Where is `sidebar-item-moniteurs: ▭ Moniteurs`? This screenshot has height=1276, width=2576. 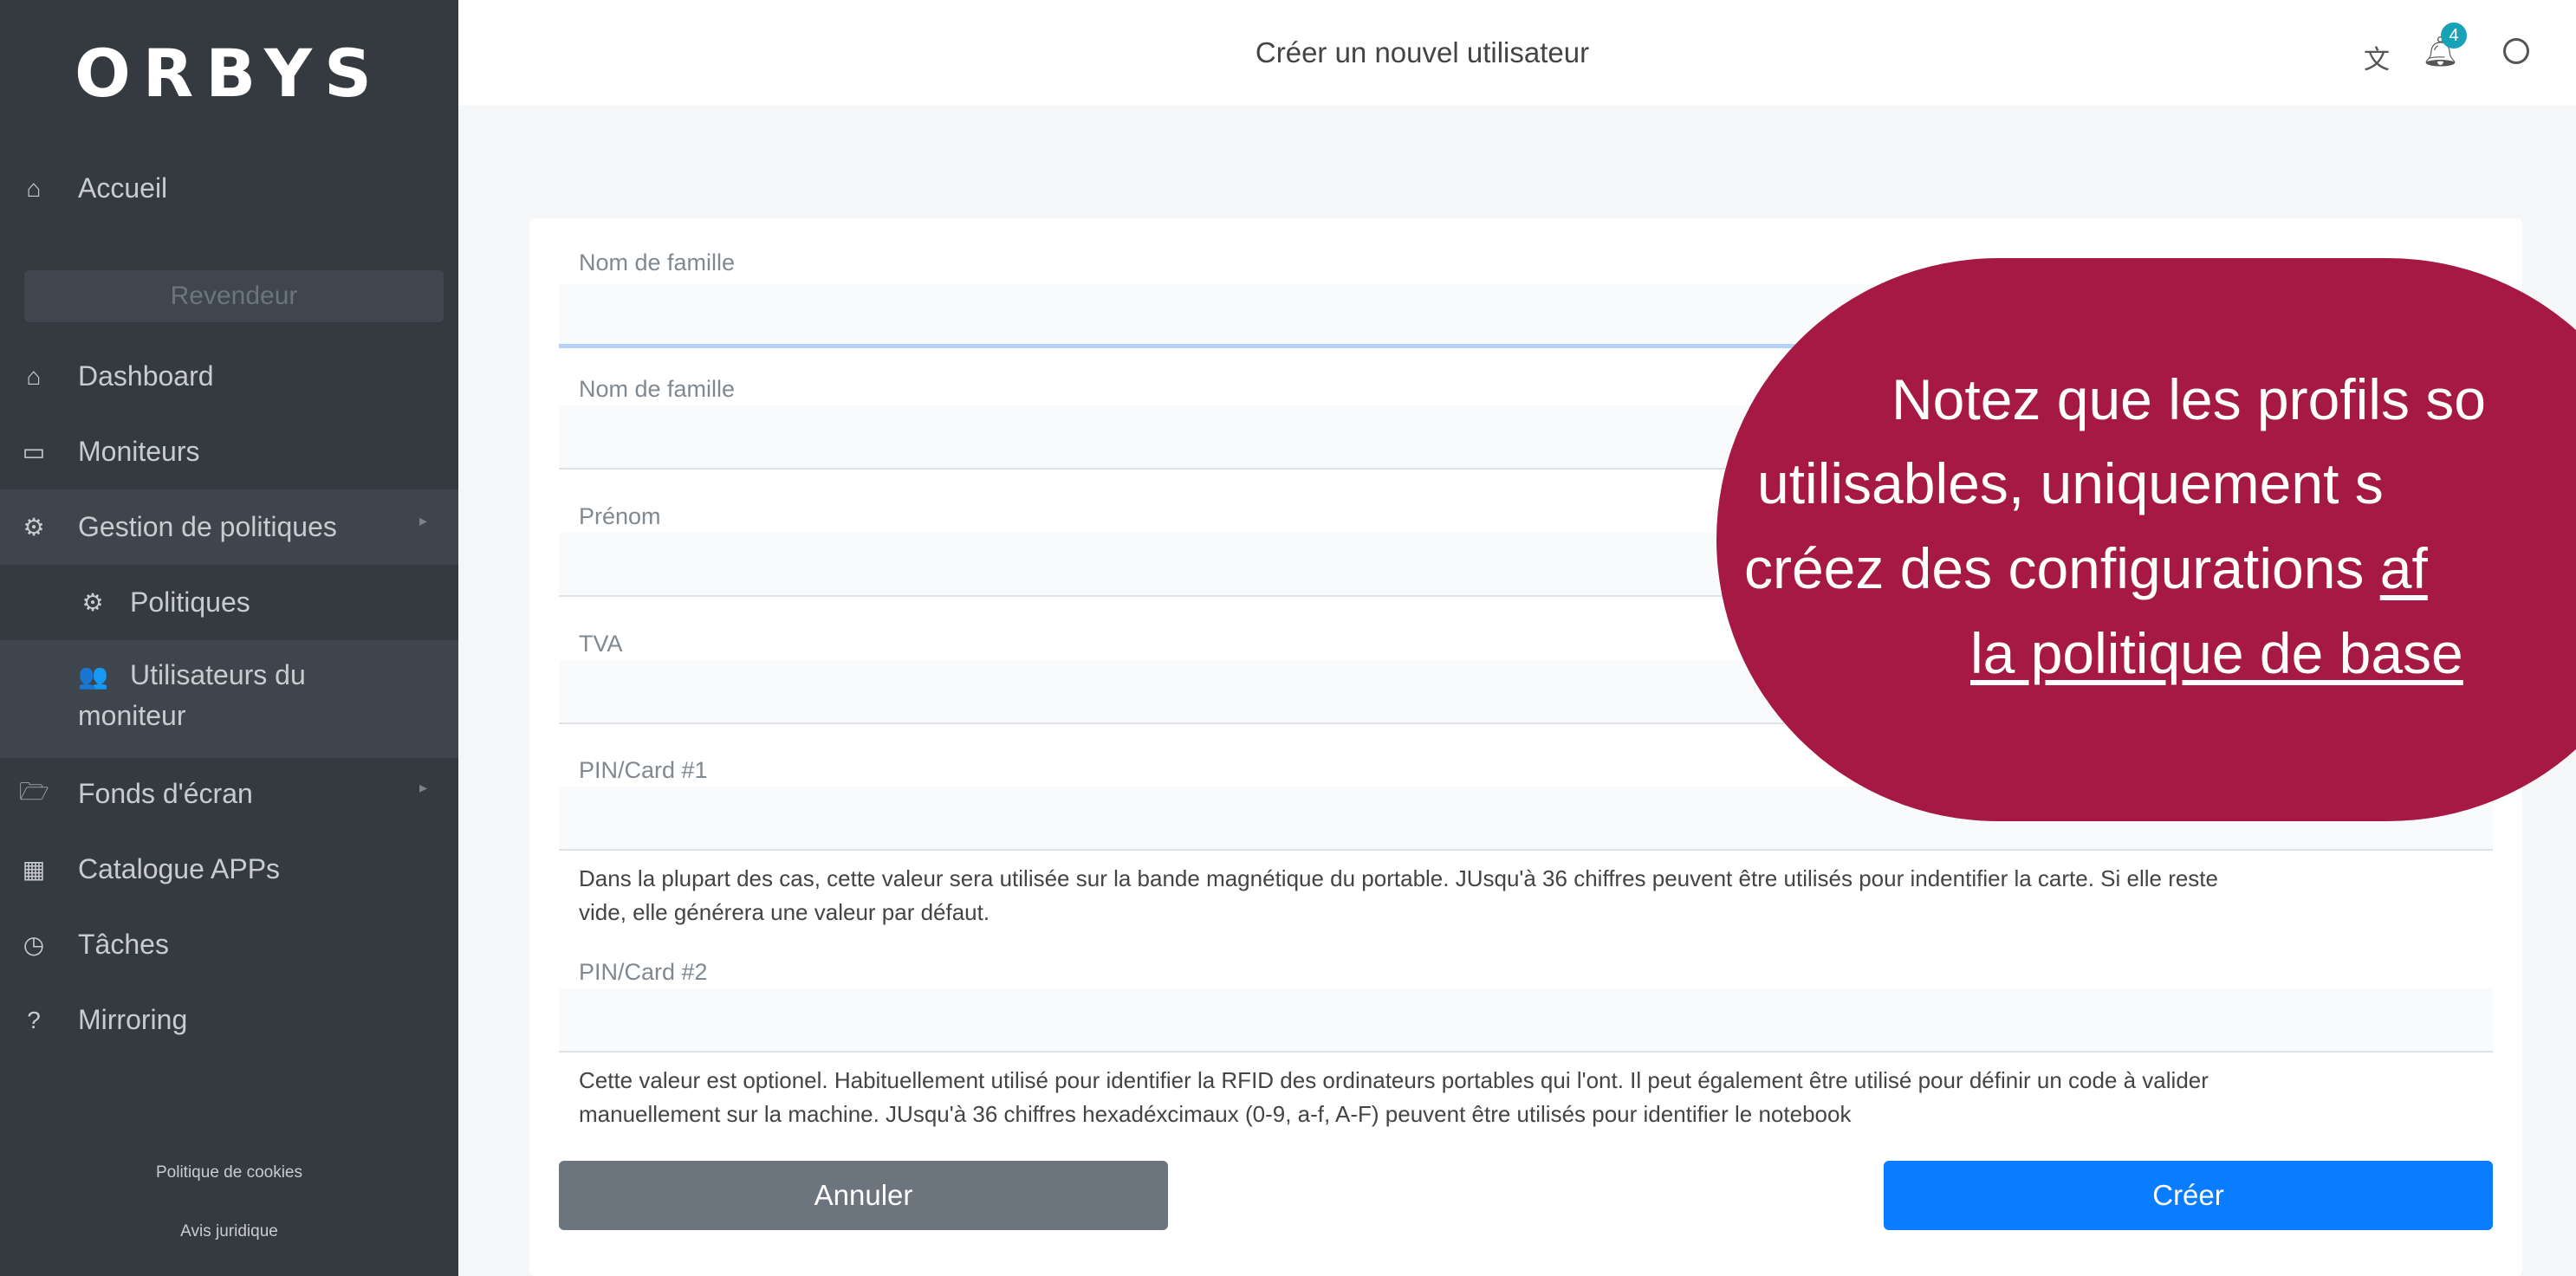
sidebar-item-moniteurs: ▭ Moniteurs is located at coordinates (229, 451).